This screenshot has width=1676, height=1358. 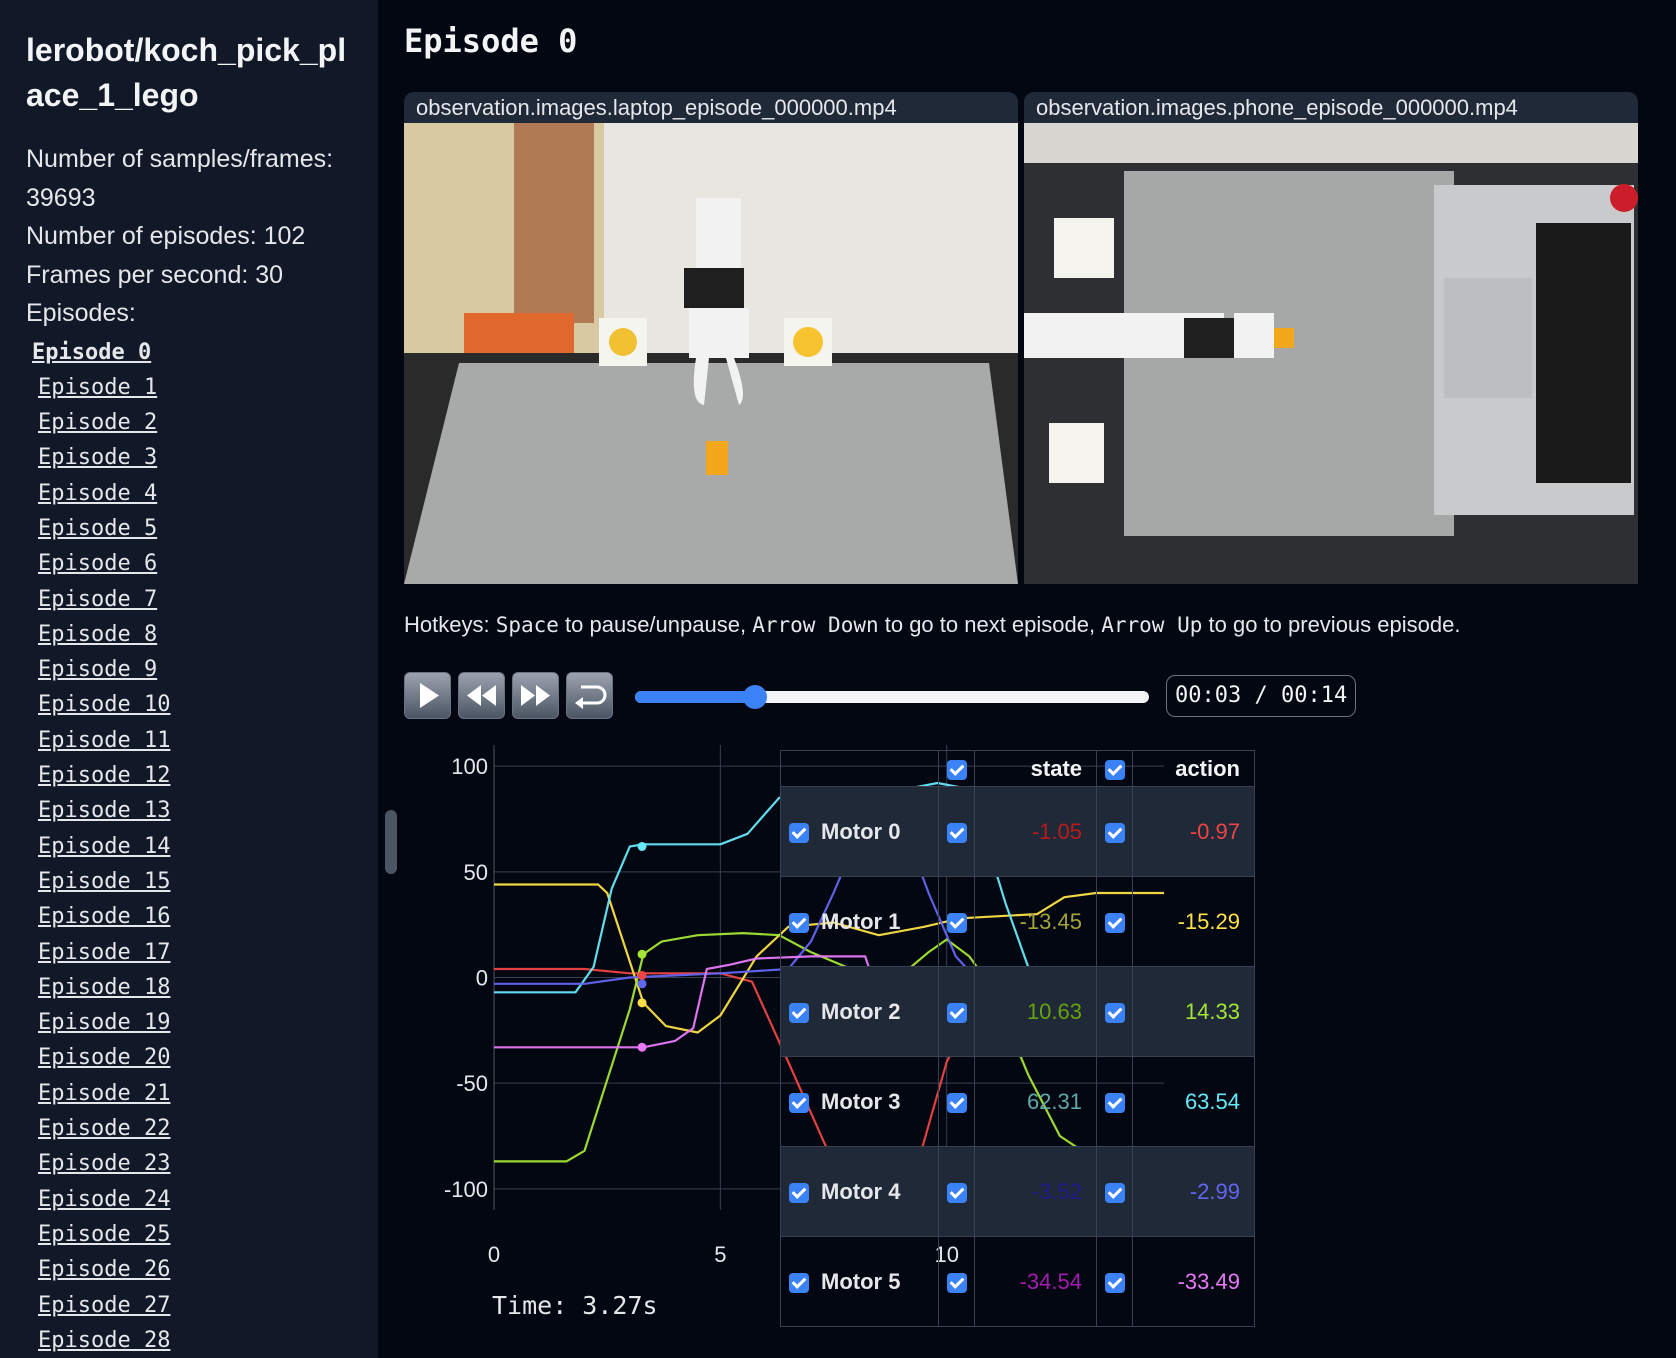 I want to click on episode-link-21: Episode 21, so click(x=192, y=1093).